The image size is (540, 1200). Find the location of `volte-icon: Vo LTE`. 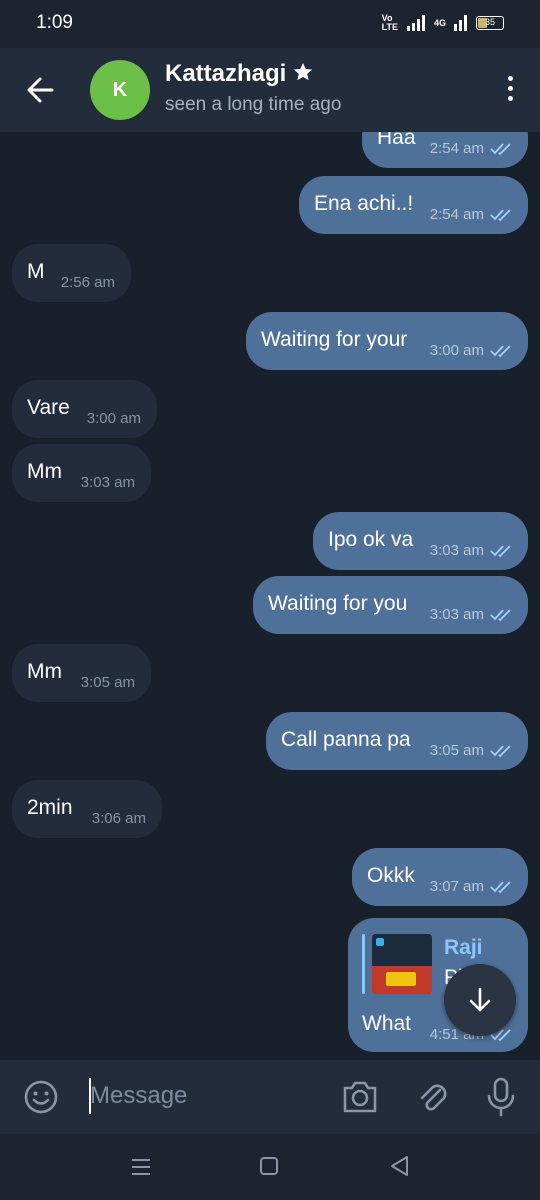

volte-icon: Vo LTE is located at coordinates (389, 22).